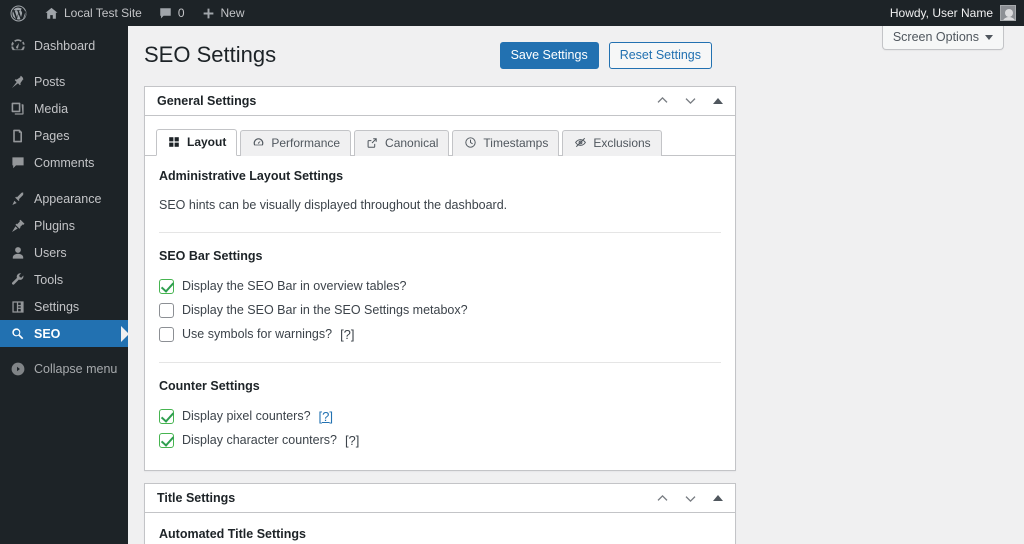  Describe the element at coordinates (246, 416) in the screenshot. I see `checkbox-label: Display pixel counters?` at that location.